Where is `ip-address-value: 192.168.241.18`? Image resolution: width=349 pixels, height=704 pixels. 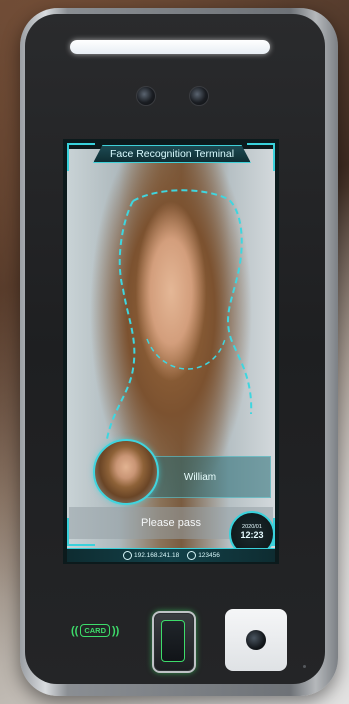 ip-address-value: 192.168.241.18 is located at coordinates (157, 556).